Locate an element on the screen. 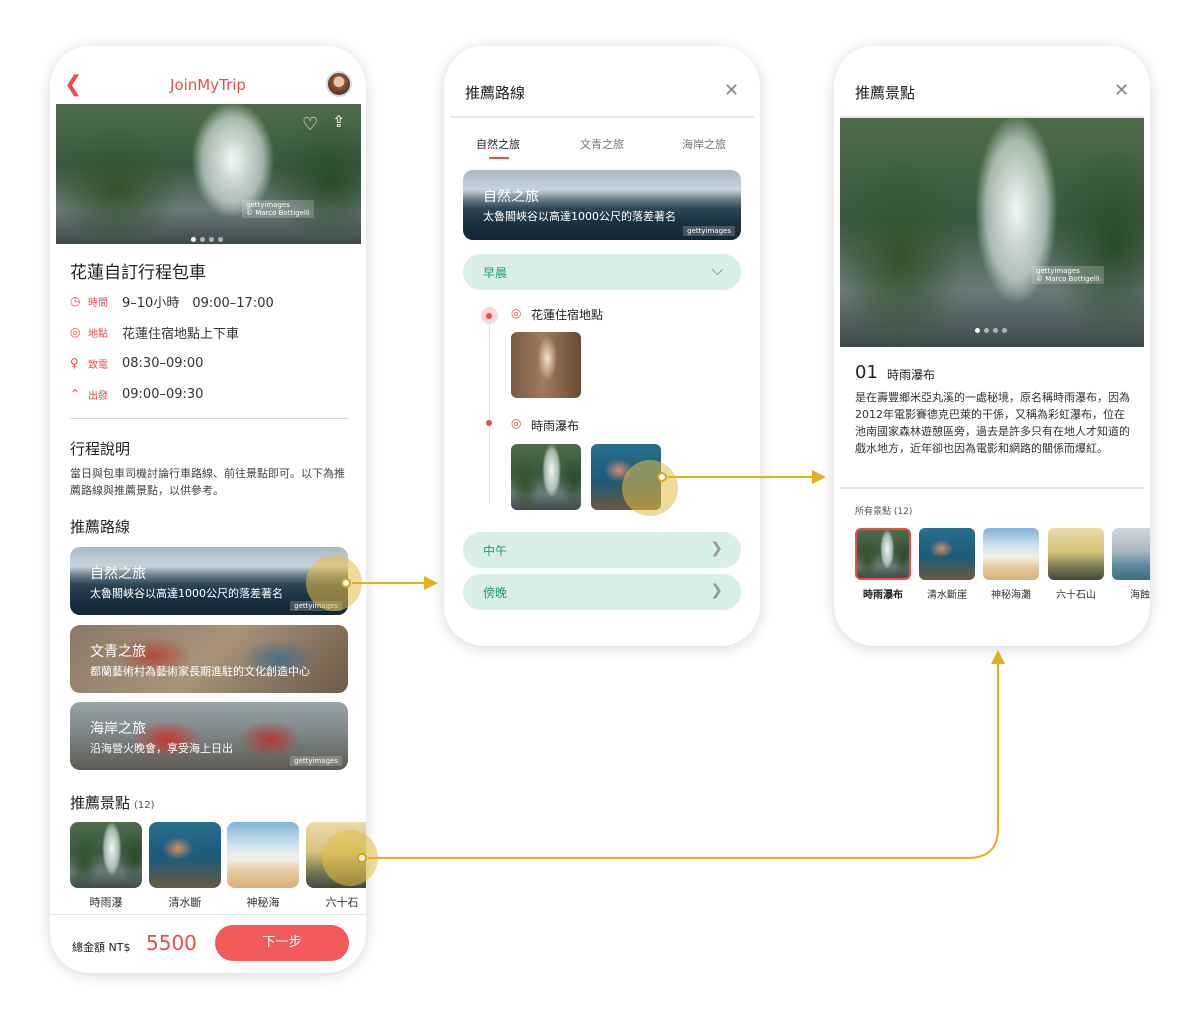  spot-name: 時雨瀑布 is located at coordinates (911, 375).